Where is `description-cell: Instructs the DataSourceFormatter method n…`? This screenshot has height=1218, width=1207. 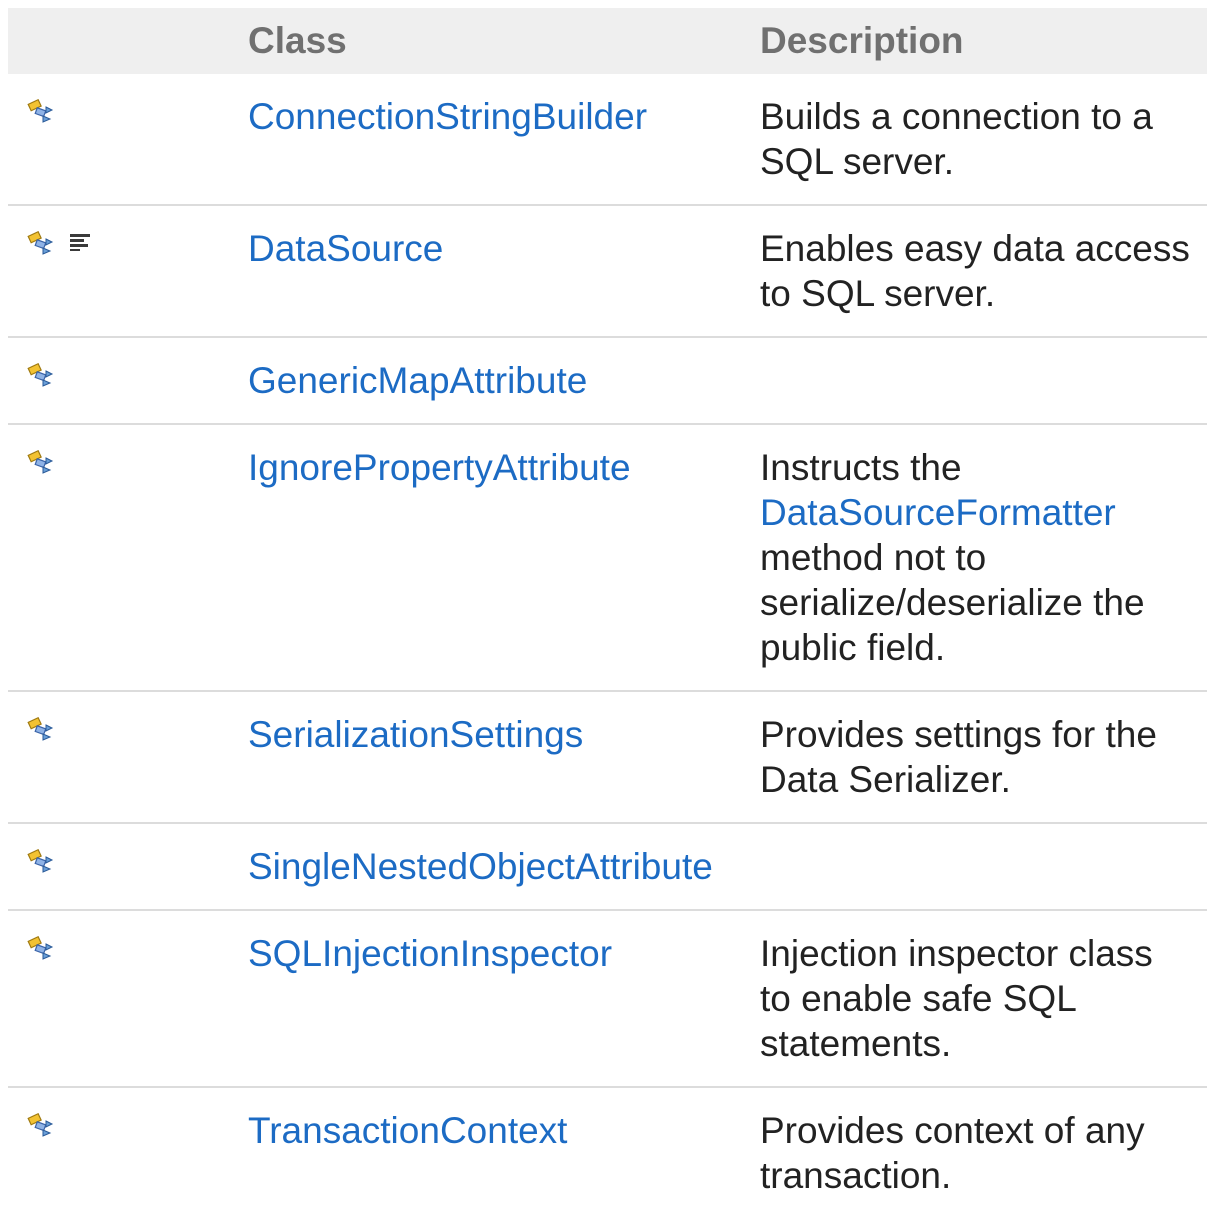
description-cell: Instructs the DataSourceFormatter method n… is located at coordinates (972, 557).